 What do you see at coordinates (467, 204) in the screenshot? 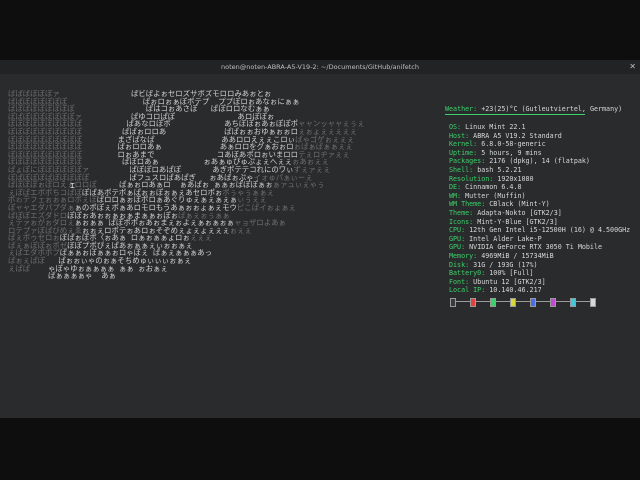
I see `info-key: WM Theme:` at bounding box center [467, 204].